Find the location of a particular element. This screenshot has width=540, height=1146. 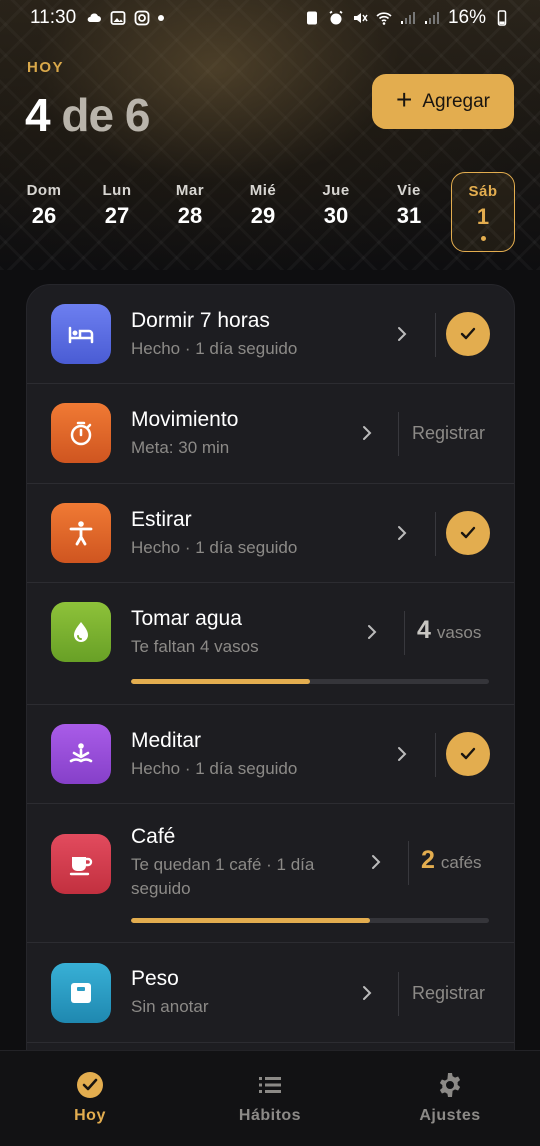

habit-name: Meditar is located at coordinates (166, 740).